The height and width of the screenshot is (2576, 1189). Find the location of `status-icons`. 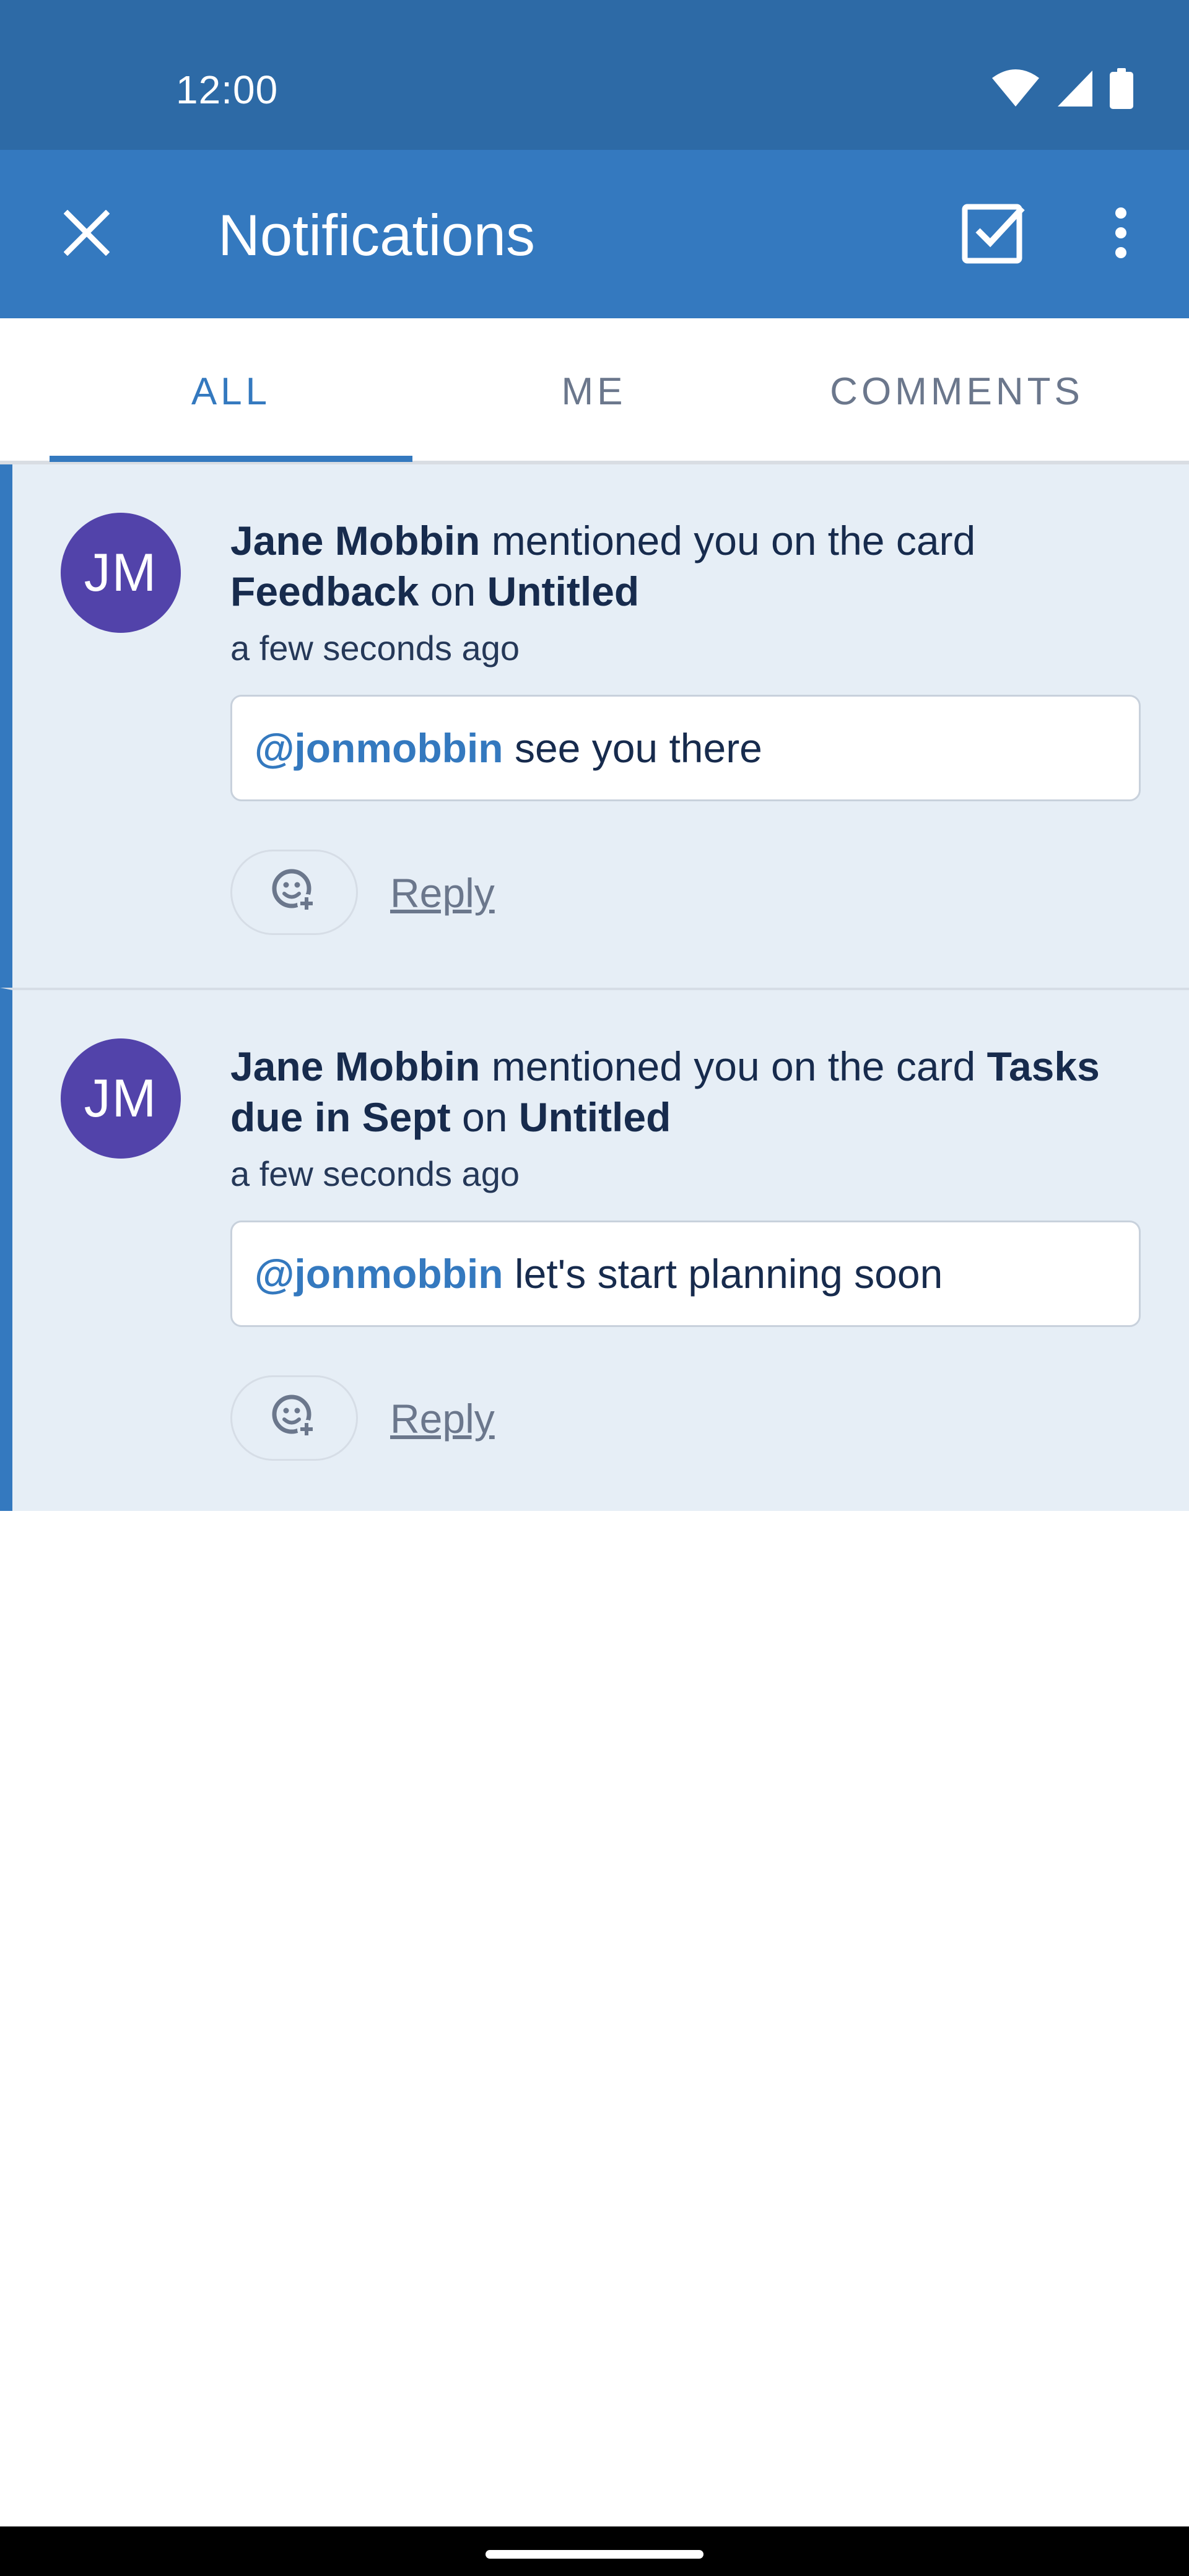

status-icons is located at coordinates (1062, 88).